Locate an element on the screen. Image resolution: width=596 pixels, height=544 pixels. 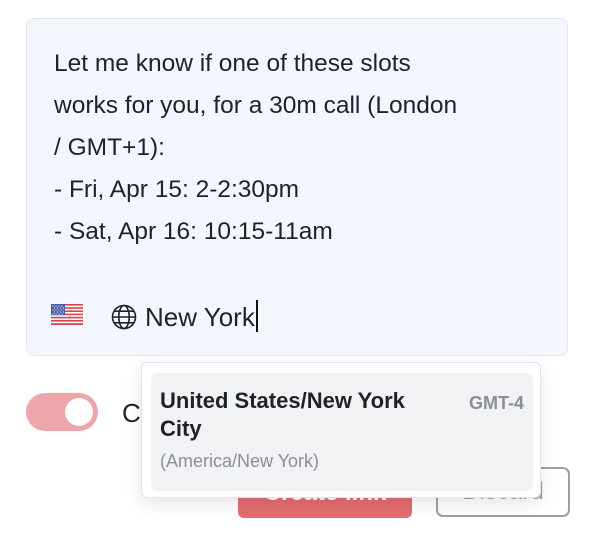
message-line: Let me know if one of these slots is located at coordinates (232, 63).